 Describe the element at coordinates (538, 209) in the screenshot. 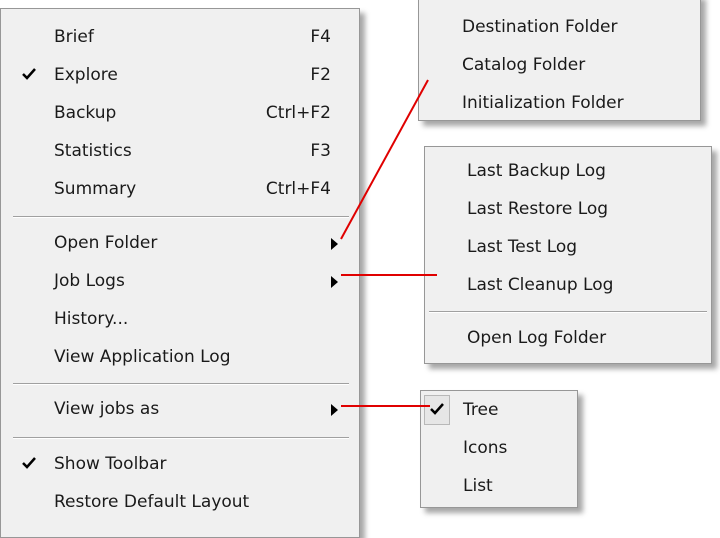

I see `menu-item-label: Last Restore Log` at that location.